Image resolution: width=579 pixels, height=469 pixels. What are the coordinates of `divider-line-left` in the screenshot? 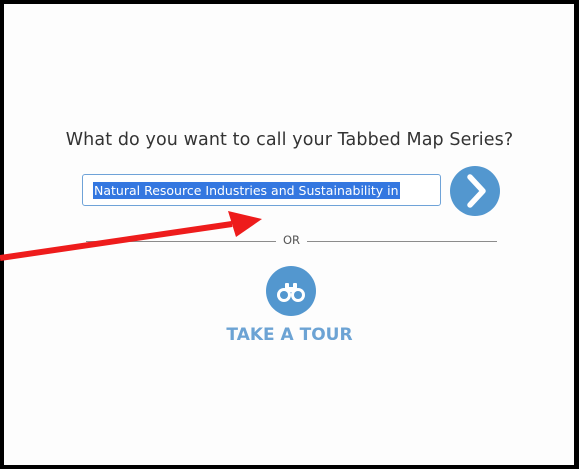 It's located at (181, 241).